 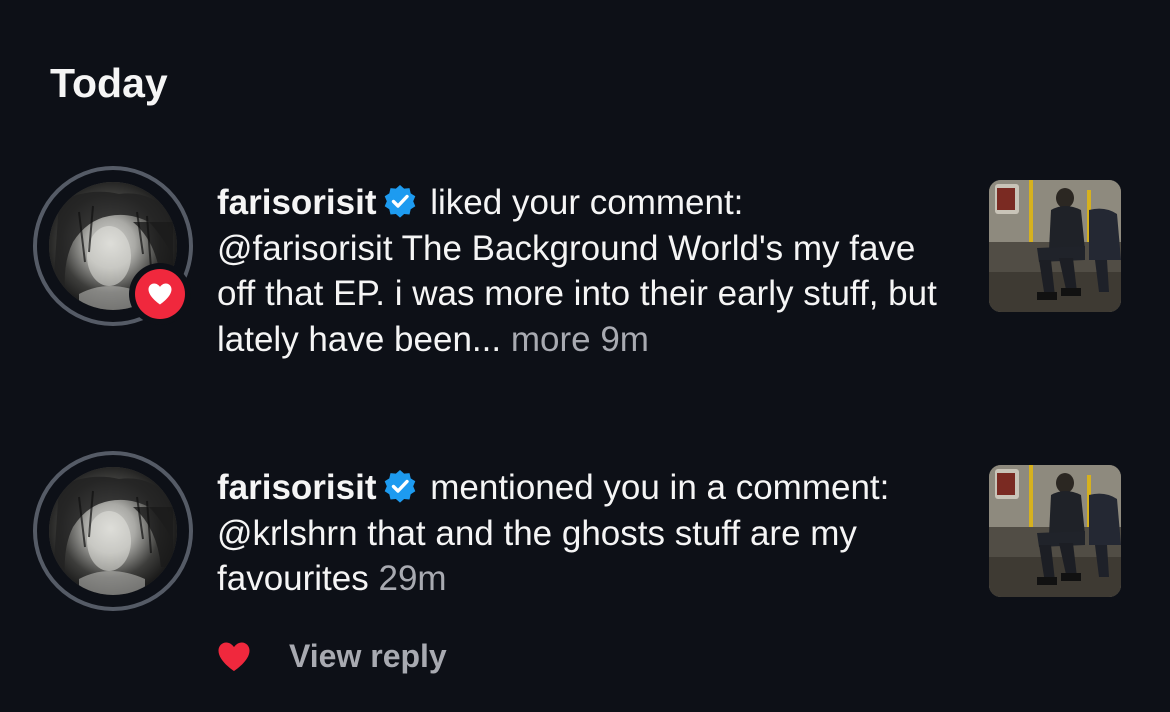 I want to click on view-reply-button: View reply, so click(x=368, y=656).